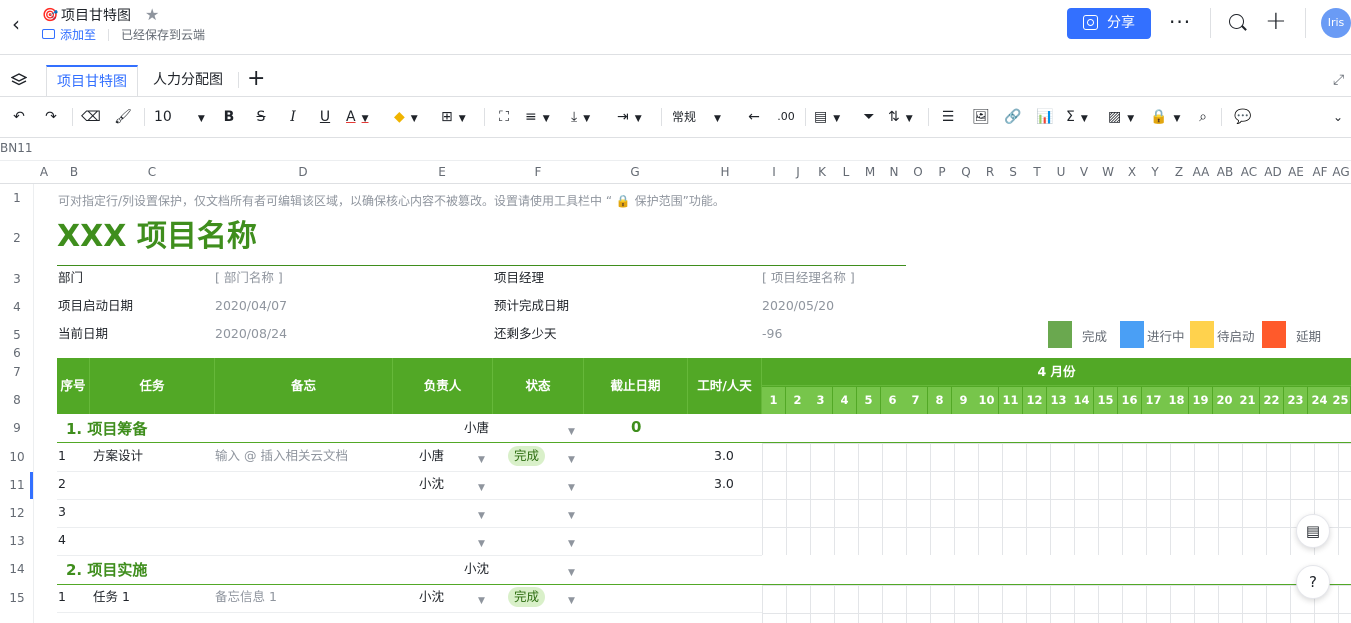 The height and width of the screenshot is (623, 1351). Describe the element at coordinates (1045, 117) in the screenshot. I see `chart-icon: 📊` at that location.